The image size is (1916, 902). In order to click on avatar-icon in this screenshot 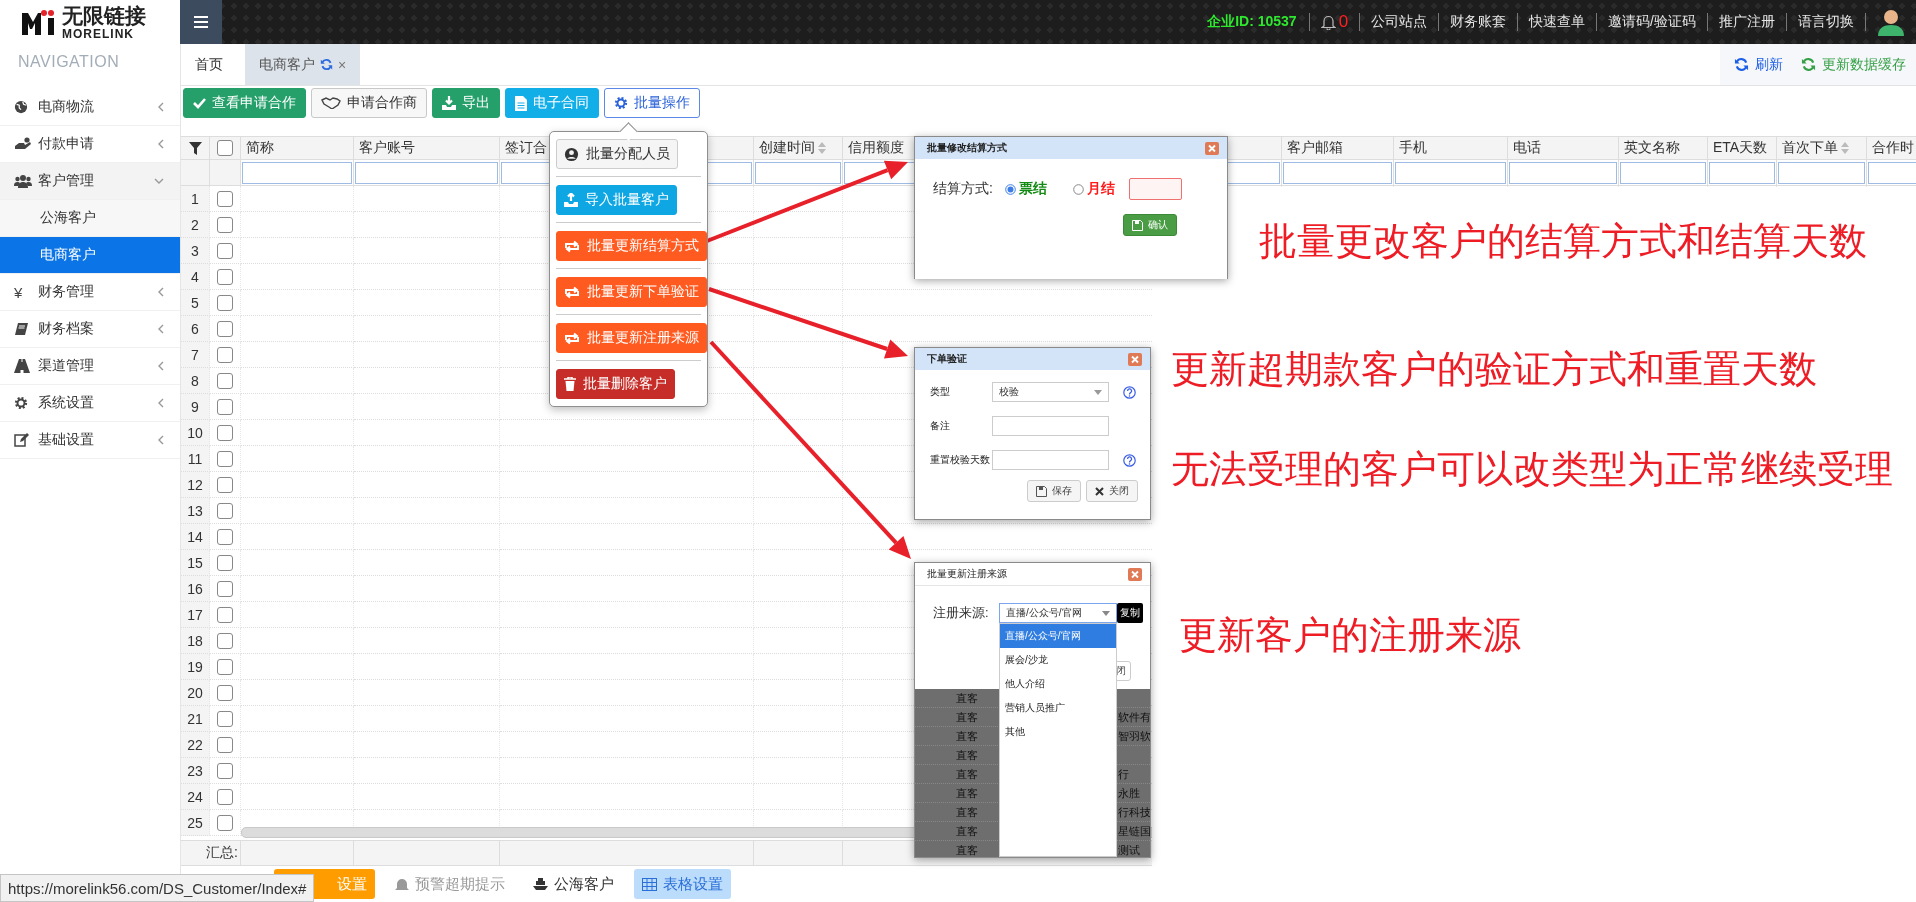, I will do `click(1891, 22)`.